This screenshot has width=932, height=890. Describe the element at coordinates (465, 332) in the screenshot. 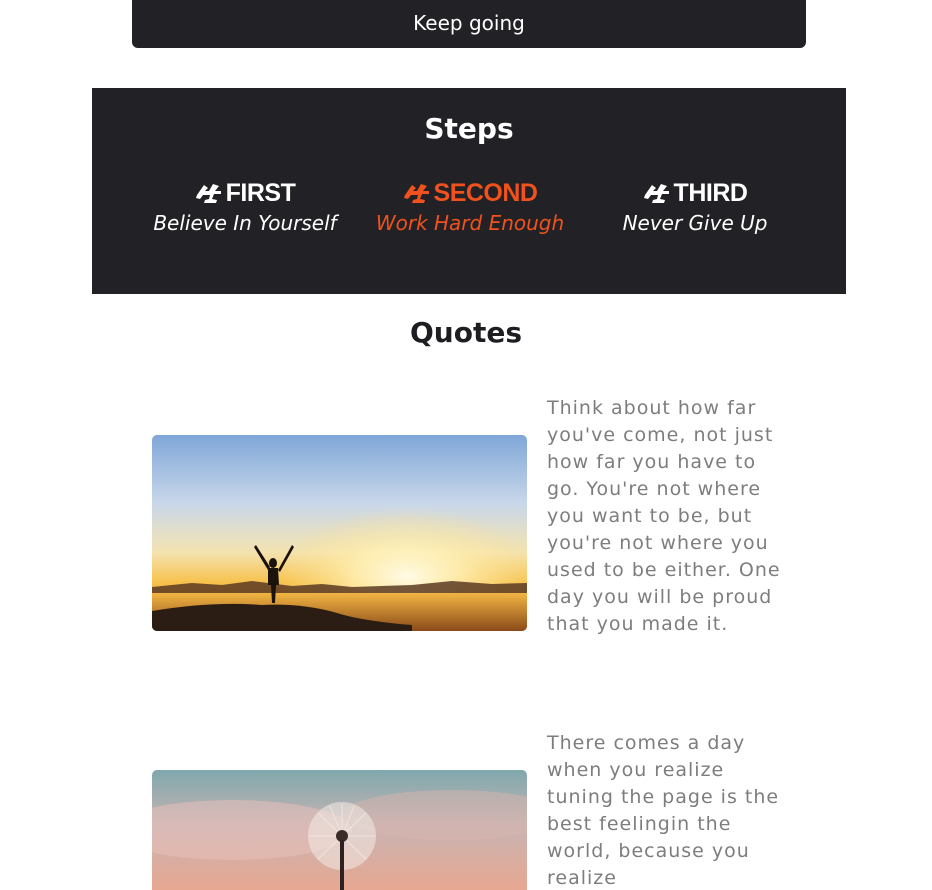

I see `quotes-title: Quotes` at that location.